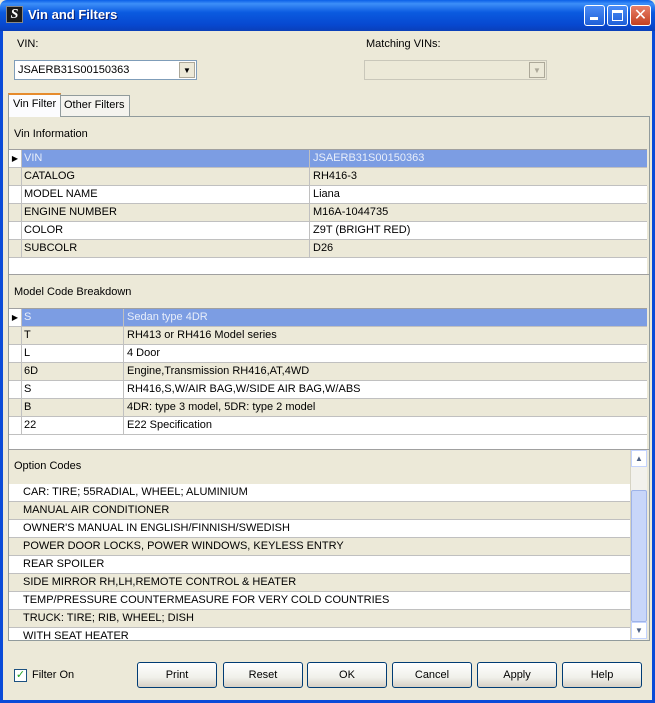 This screenshot has width=655, height=703. I want to click on close-button: ✕, so click(640, 15).